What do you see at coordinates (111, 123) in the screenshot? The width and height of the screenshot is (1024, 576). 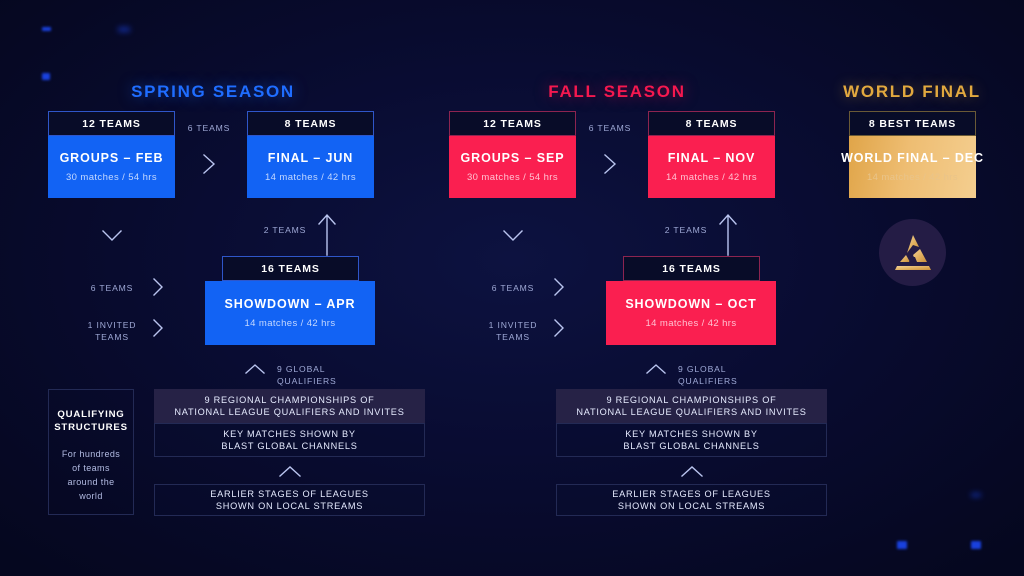 I see `spring-groups-teams: 12 TEAMS` at bounding box center [111, 123].